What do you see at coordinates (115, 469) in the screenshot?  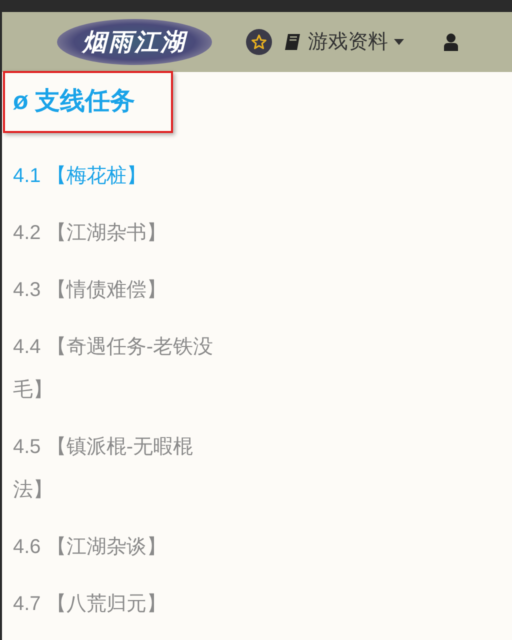 I see `quest-link: 4.5 【镇派棍-无暇棍法】` at bounding box center [115, 469].